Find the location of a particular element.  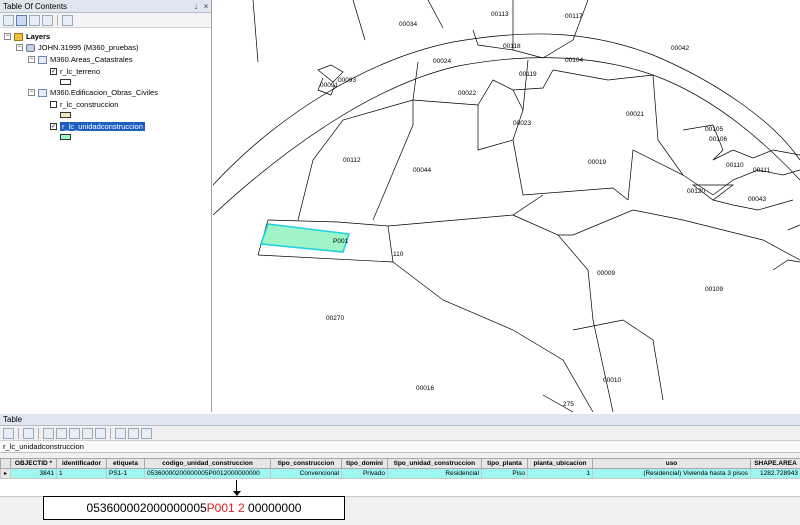

parcel-label-00021: 00021 is located at coordinates (635, 114).